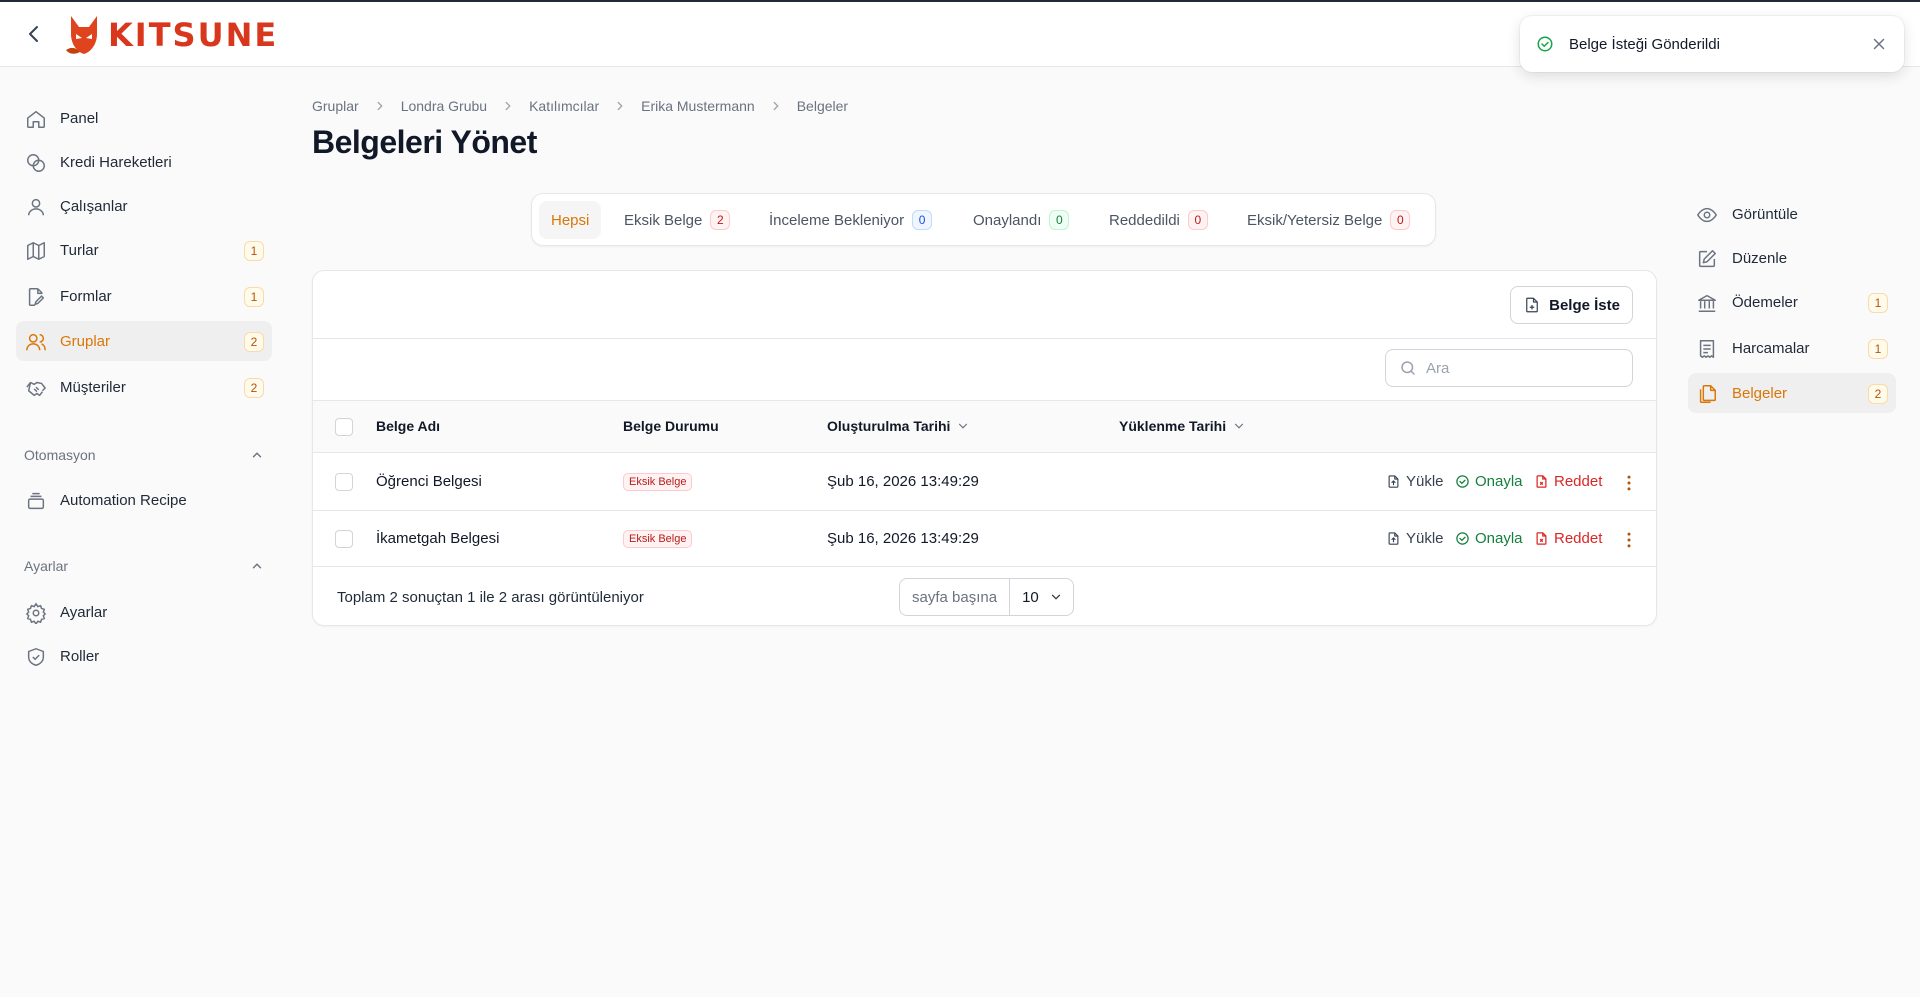 Image resolution: width=1920 pixels, height=997 pixels. I want to click on stack-icon, so click(36, 501).